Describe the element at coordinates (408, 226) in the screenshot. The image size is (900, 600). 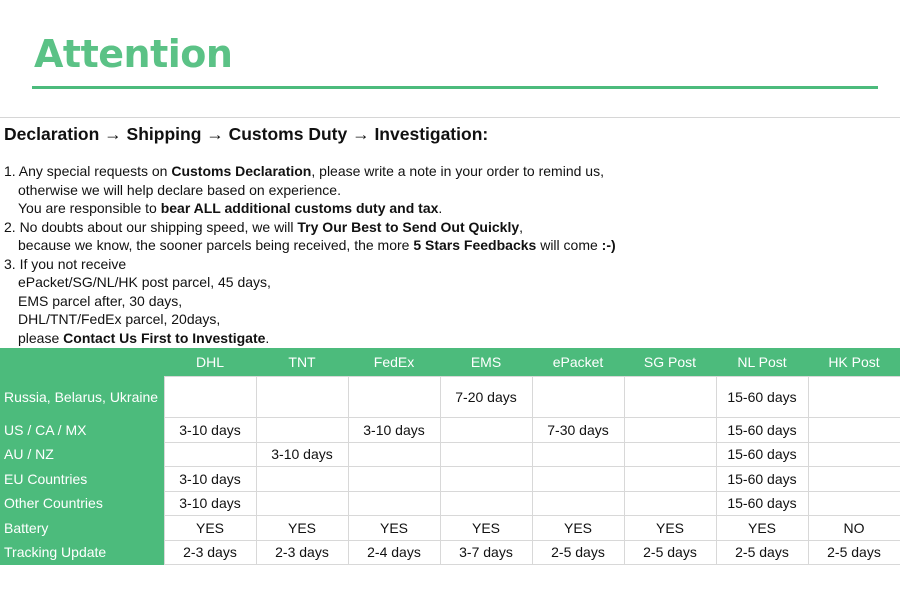
I see `policy-emphasis: Try Our Best to Send Out Quickly` at that location.